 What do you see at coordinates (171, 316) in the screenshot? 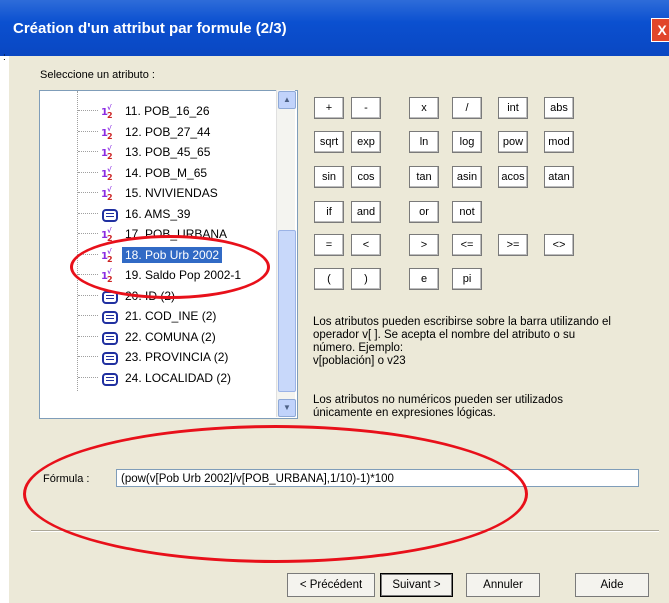
I see `attribute-label: 21. COD_INE (2)` at bounding box center [171, 316].